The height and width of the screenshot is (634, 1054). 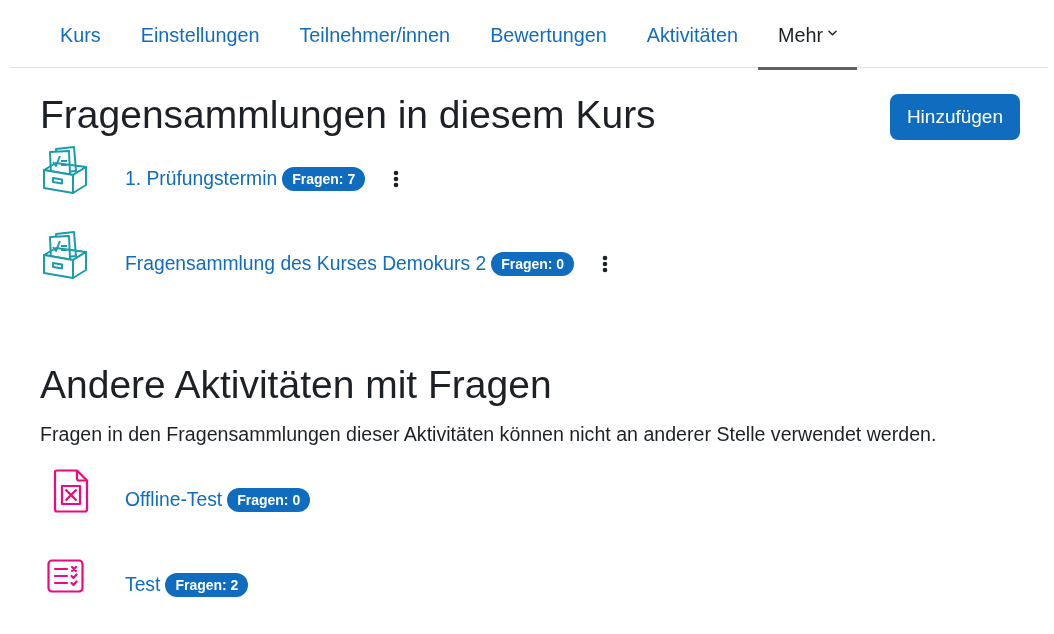 What do you see at coordinates (348, 115) in the screenshot?
I see `section-heading: Fragensammlungen in diesem Kurs` at bounding box center [348, 115].